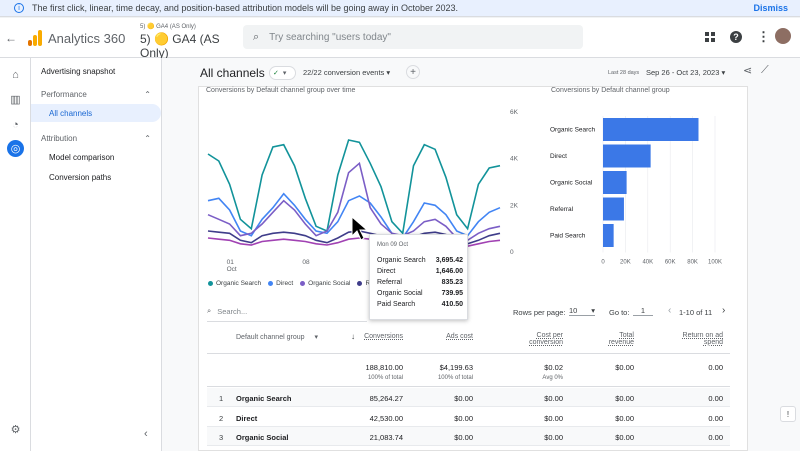  Describe the element at coordinates (15, 99) in the screenshot. I see `reports-icon: ▥` at that location.